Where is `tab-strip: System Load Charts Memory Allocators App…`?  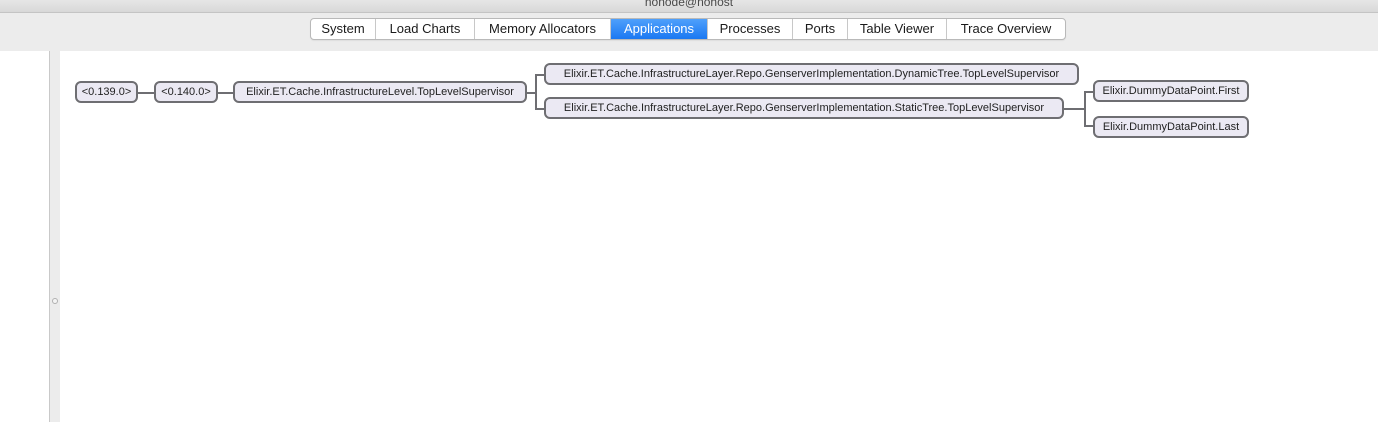
tab-strip: System Load Charts Memory Allocators App… is located at coordinates (688, 29).